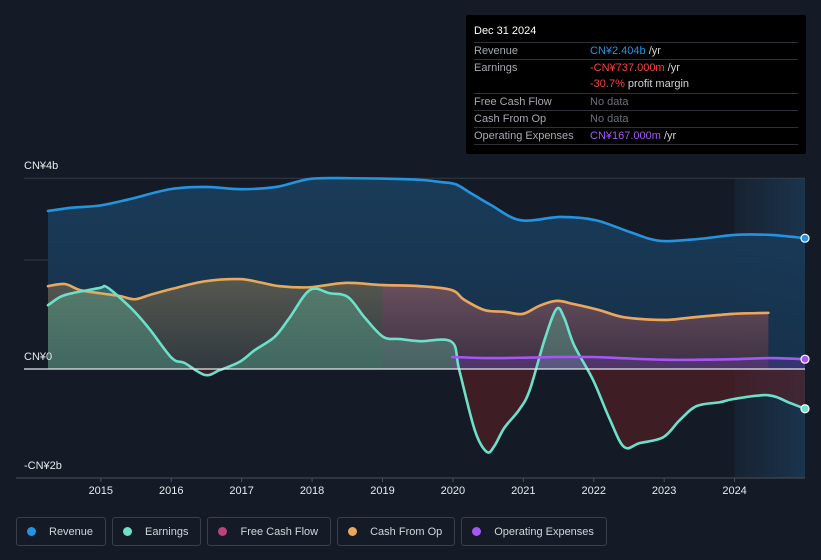 This screenshot has width=821, height=560. I want to click on tooltip-value: CN¥167.000m /yr, so click(633, 136).